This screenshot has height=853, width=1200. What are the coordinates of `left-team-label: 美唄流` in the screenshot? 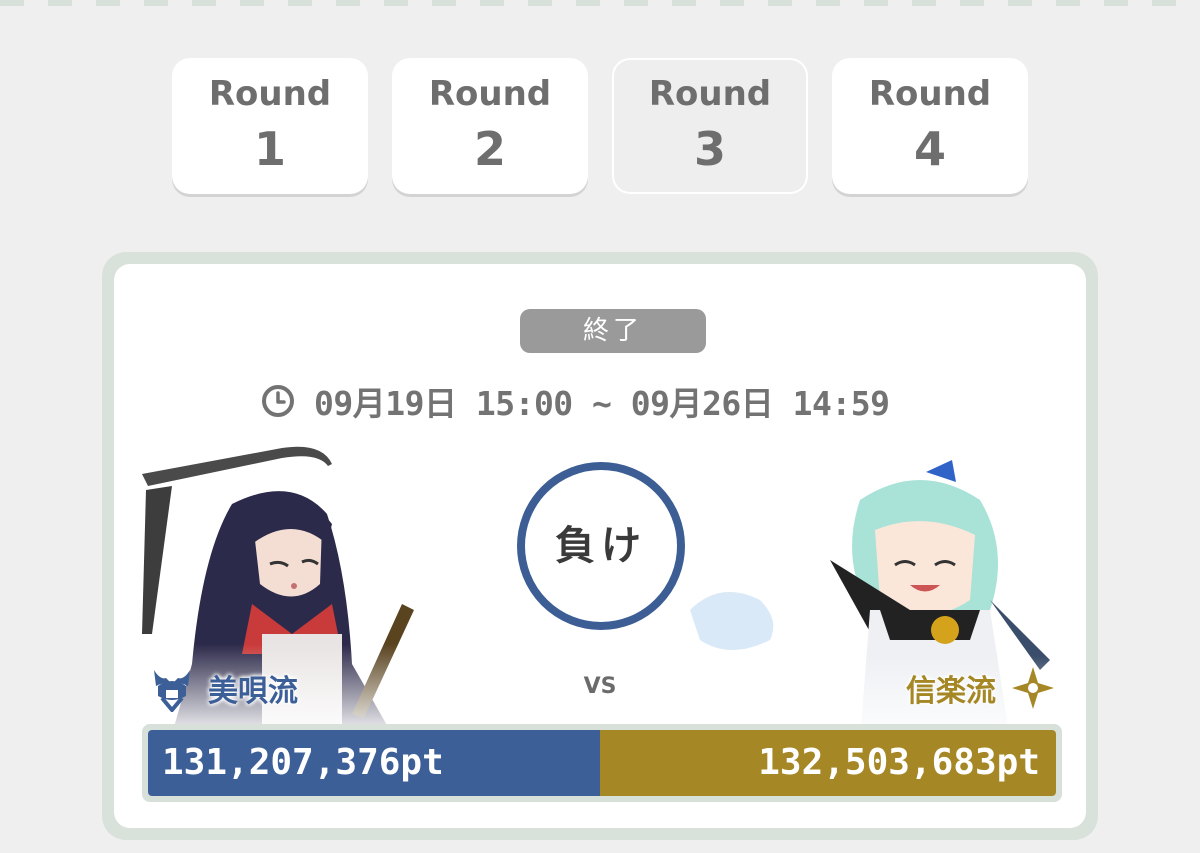 It's located at (224, 688).